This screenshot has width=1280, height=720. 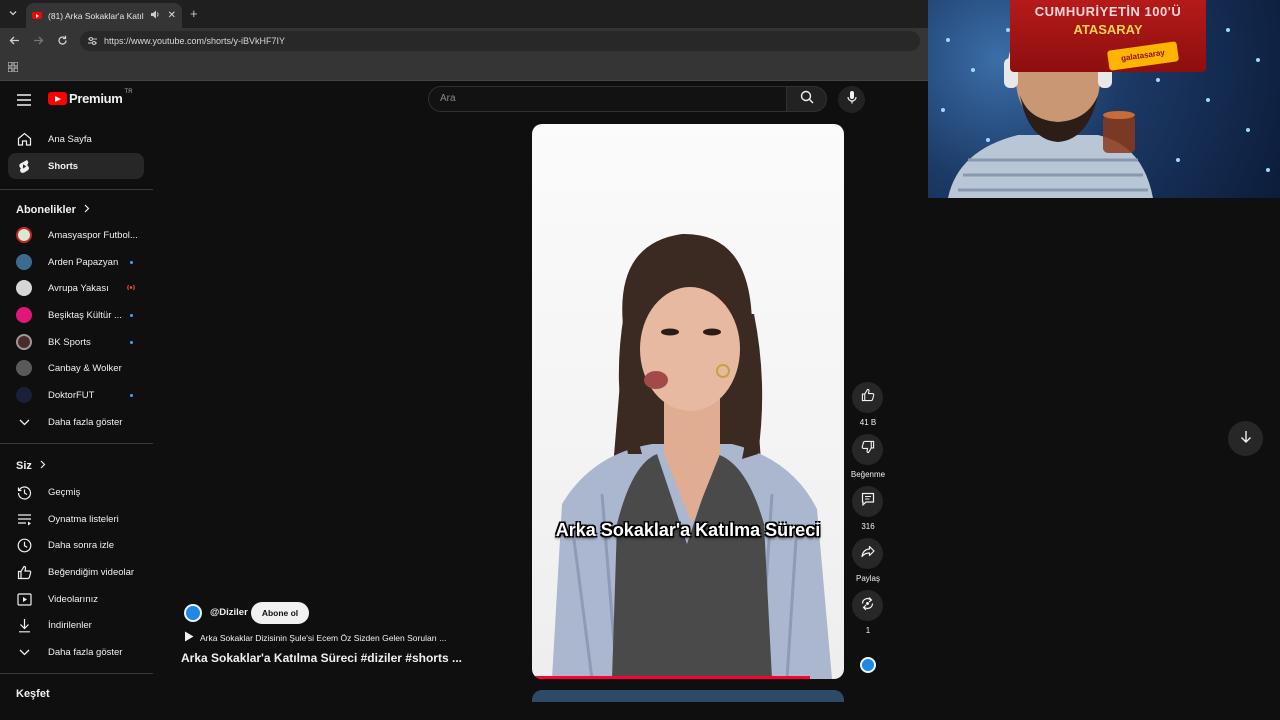 I want to click on video-progress-bar, so click(x=671, y=677).